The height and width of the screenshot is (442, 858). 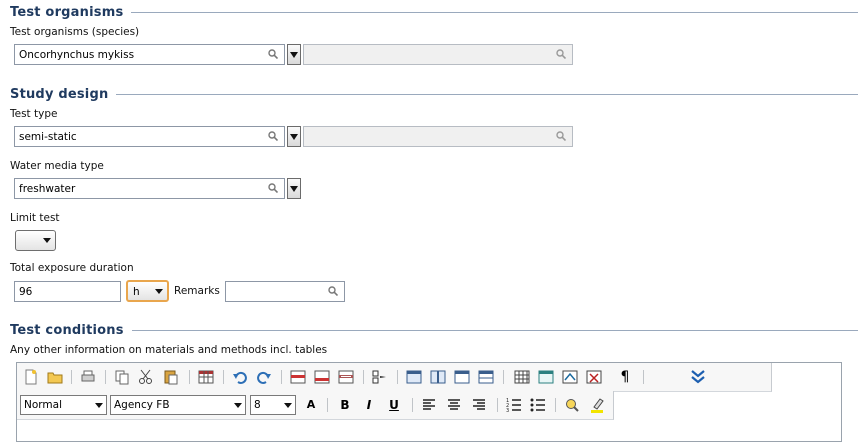 I want to click on insert-row-below-icon, so click(x=322, y=377).